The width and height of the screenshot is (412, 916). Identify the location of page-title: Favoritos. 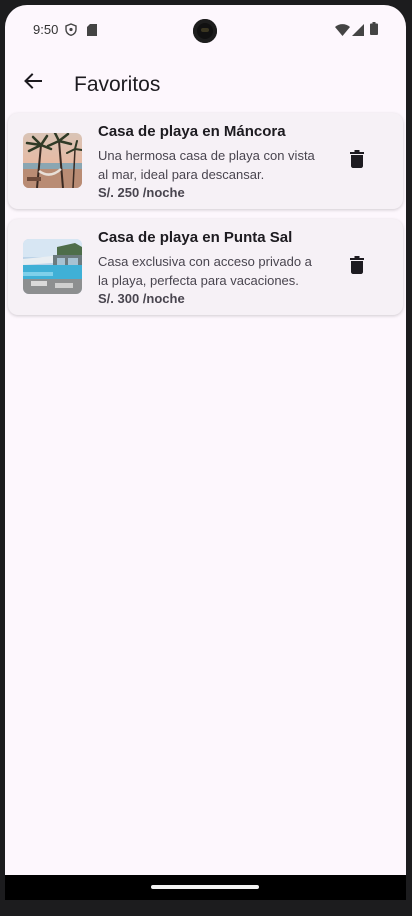
(117, 84).